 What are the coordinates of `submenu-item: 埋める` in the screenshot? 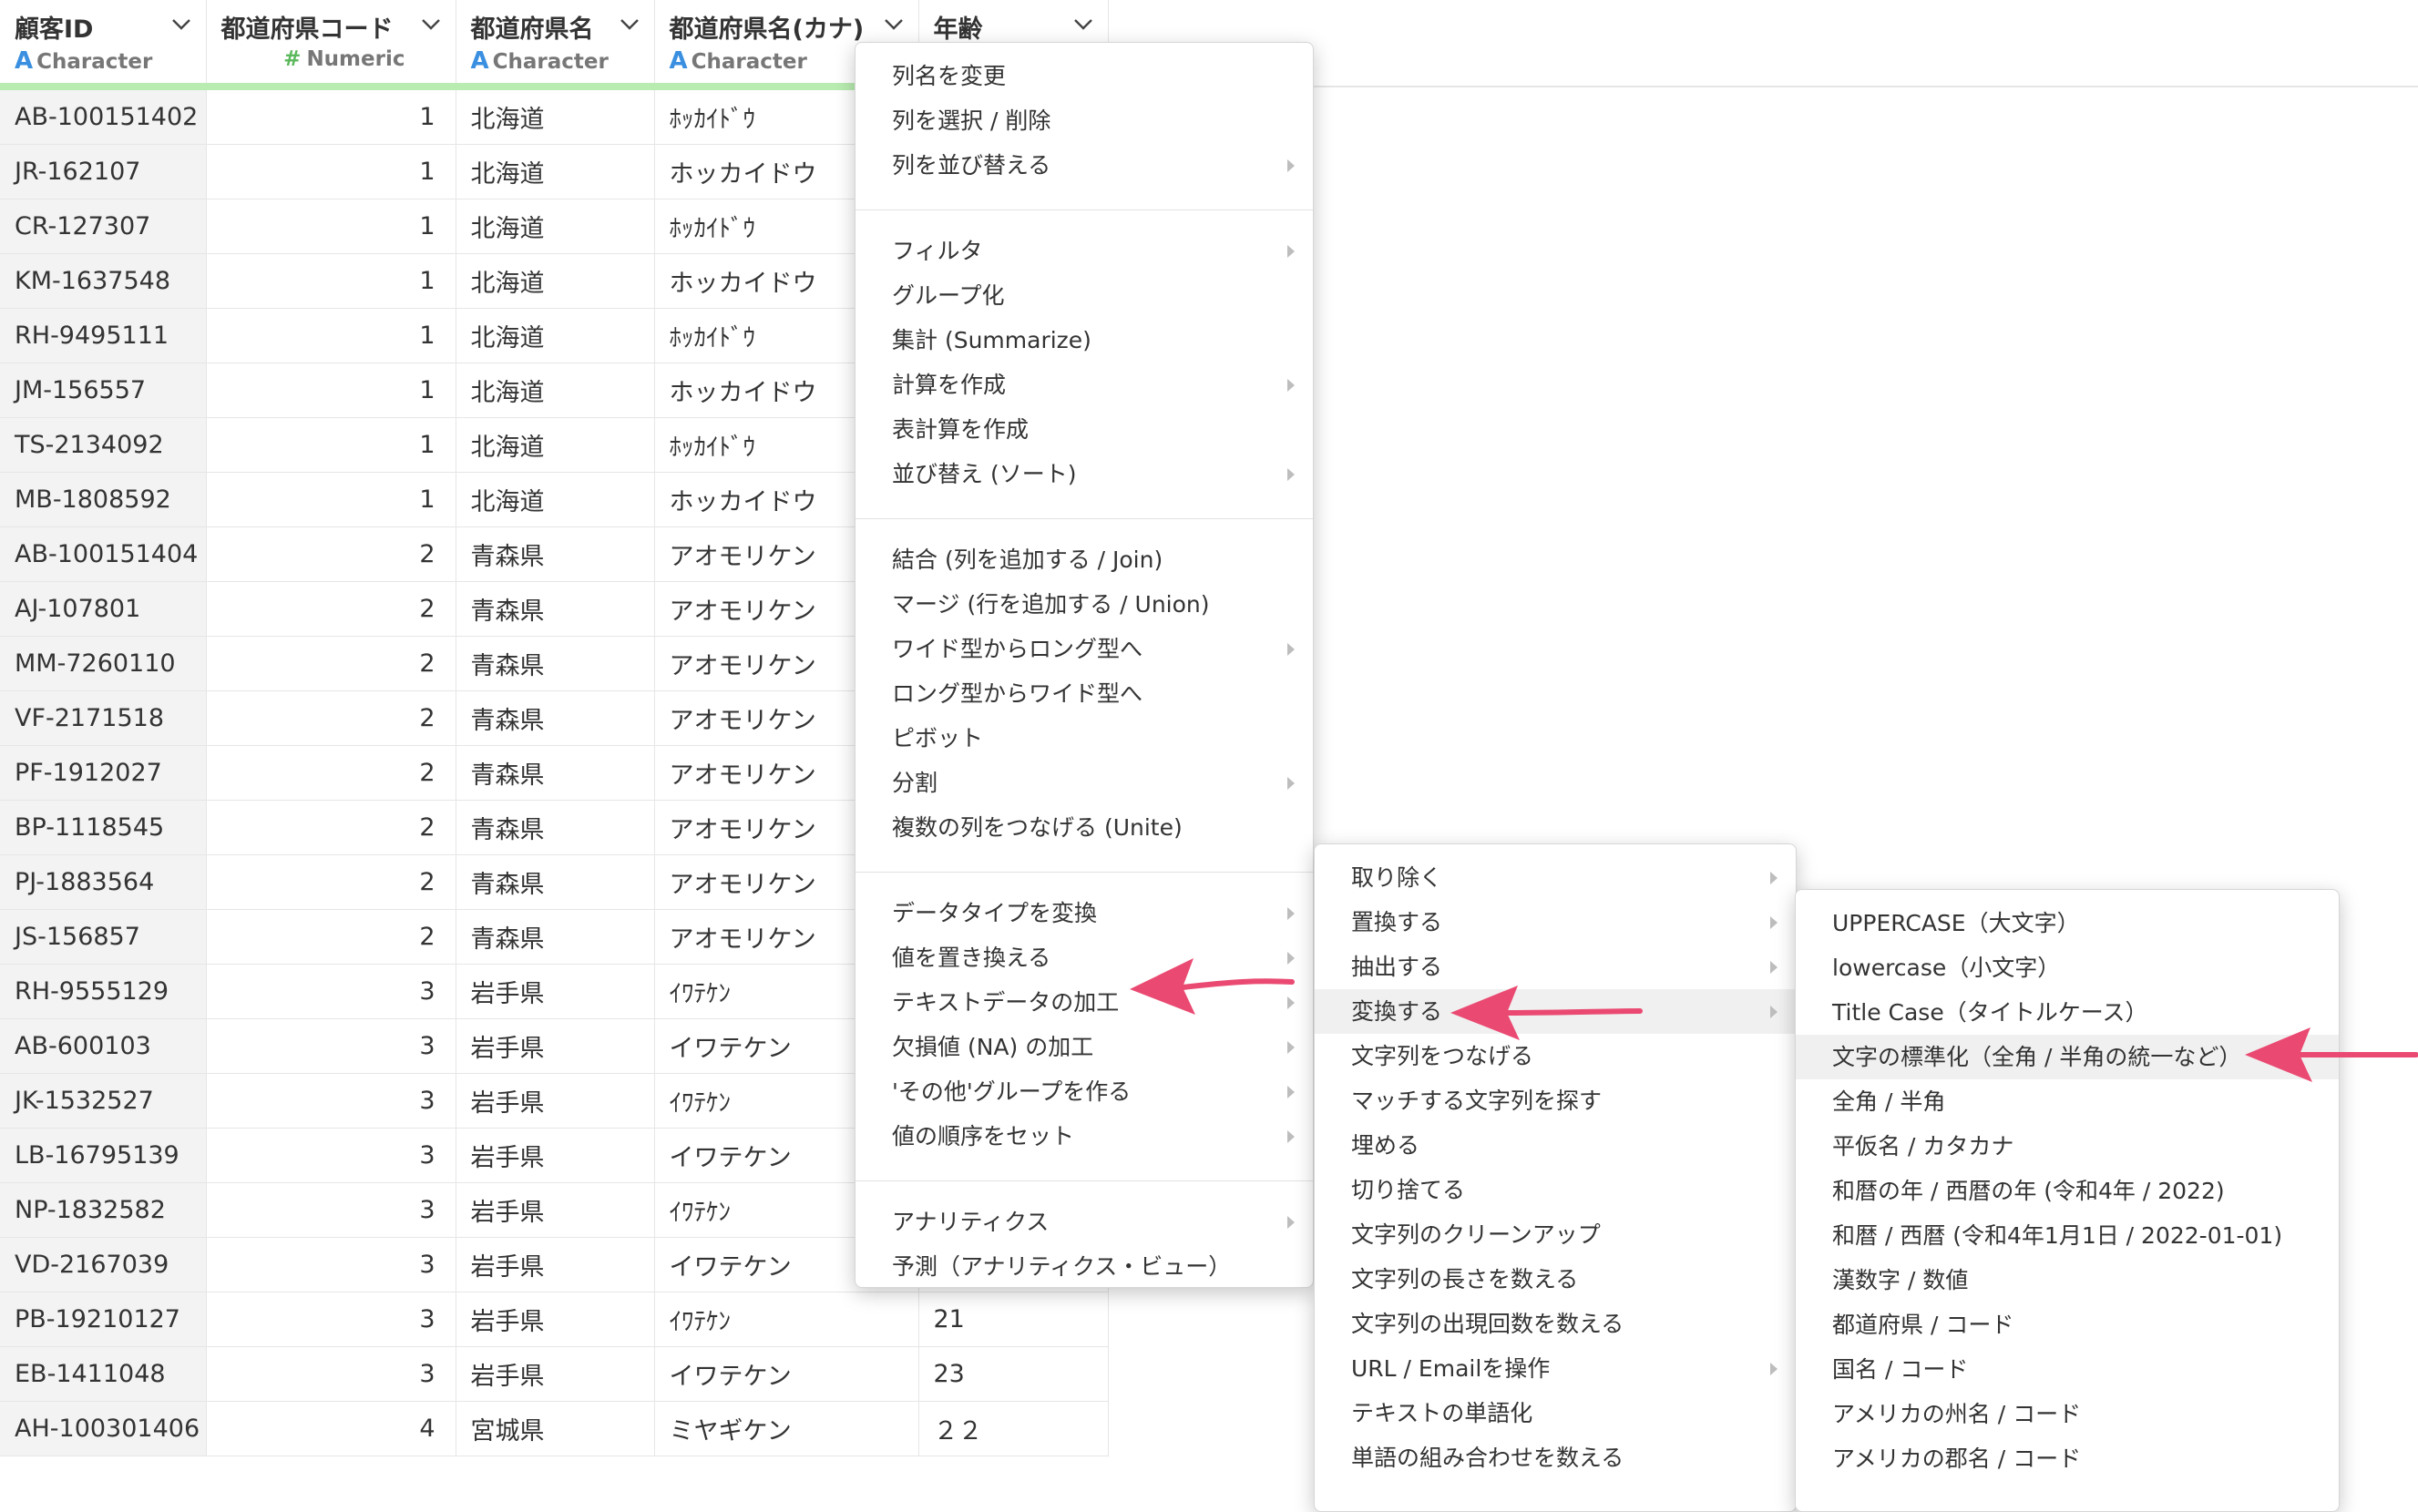 It's located at (1555, 1145).